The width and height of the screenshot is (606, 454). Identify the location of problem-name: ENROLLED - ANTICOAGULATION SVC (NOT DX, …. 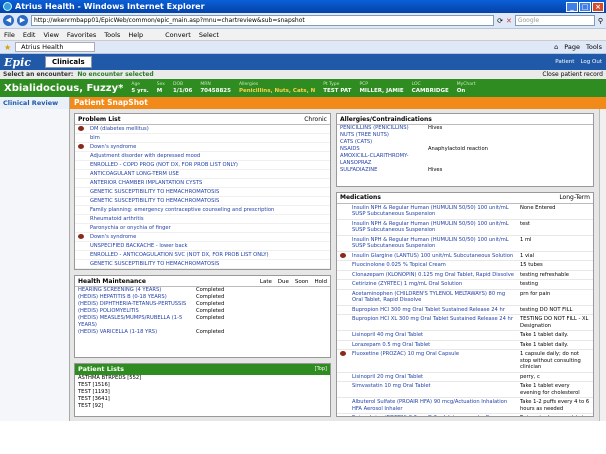
(179, 255).